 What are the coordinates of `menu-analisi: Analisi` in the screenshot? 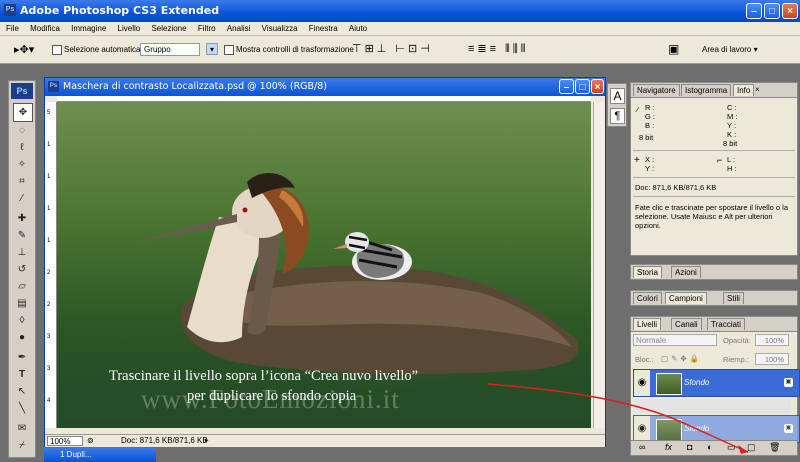 It's located at (239, 29).